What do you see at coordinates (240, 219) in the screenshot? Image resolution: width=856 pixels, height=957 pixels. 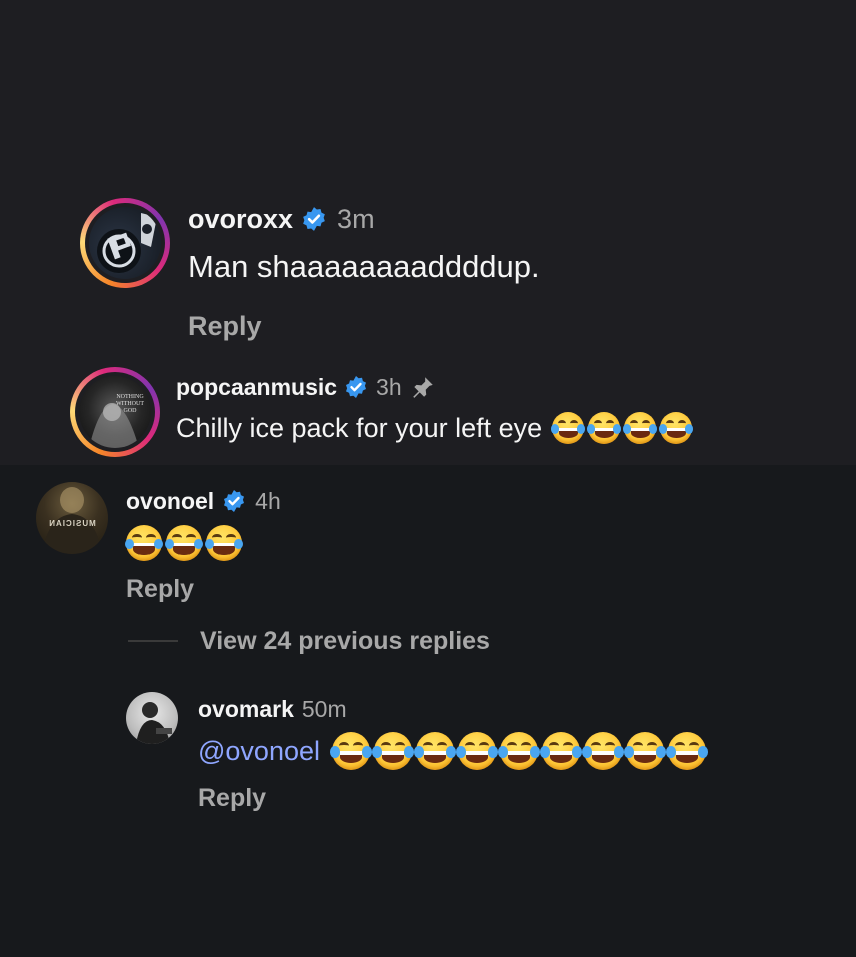 I see `username: ovoroxx` at bounding box center [240, 219].